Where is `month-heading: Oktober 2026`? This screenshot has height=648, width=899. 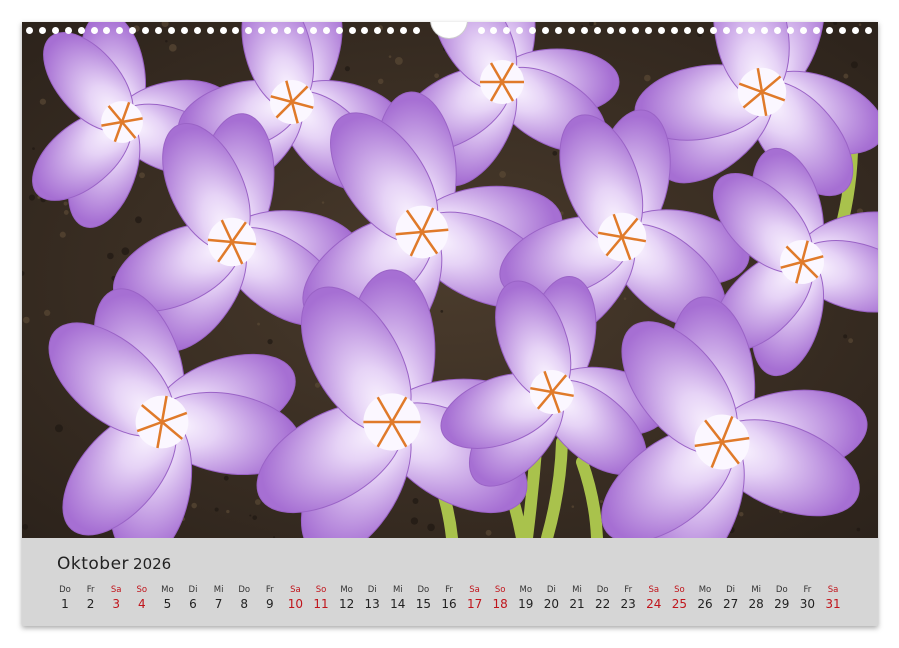
month-heading: Oktober 2026 is located at coordinates (114, 564).